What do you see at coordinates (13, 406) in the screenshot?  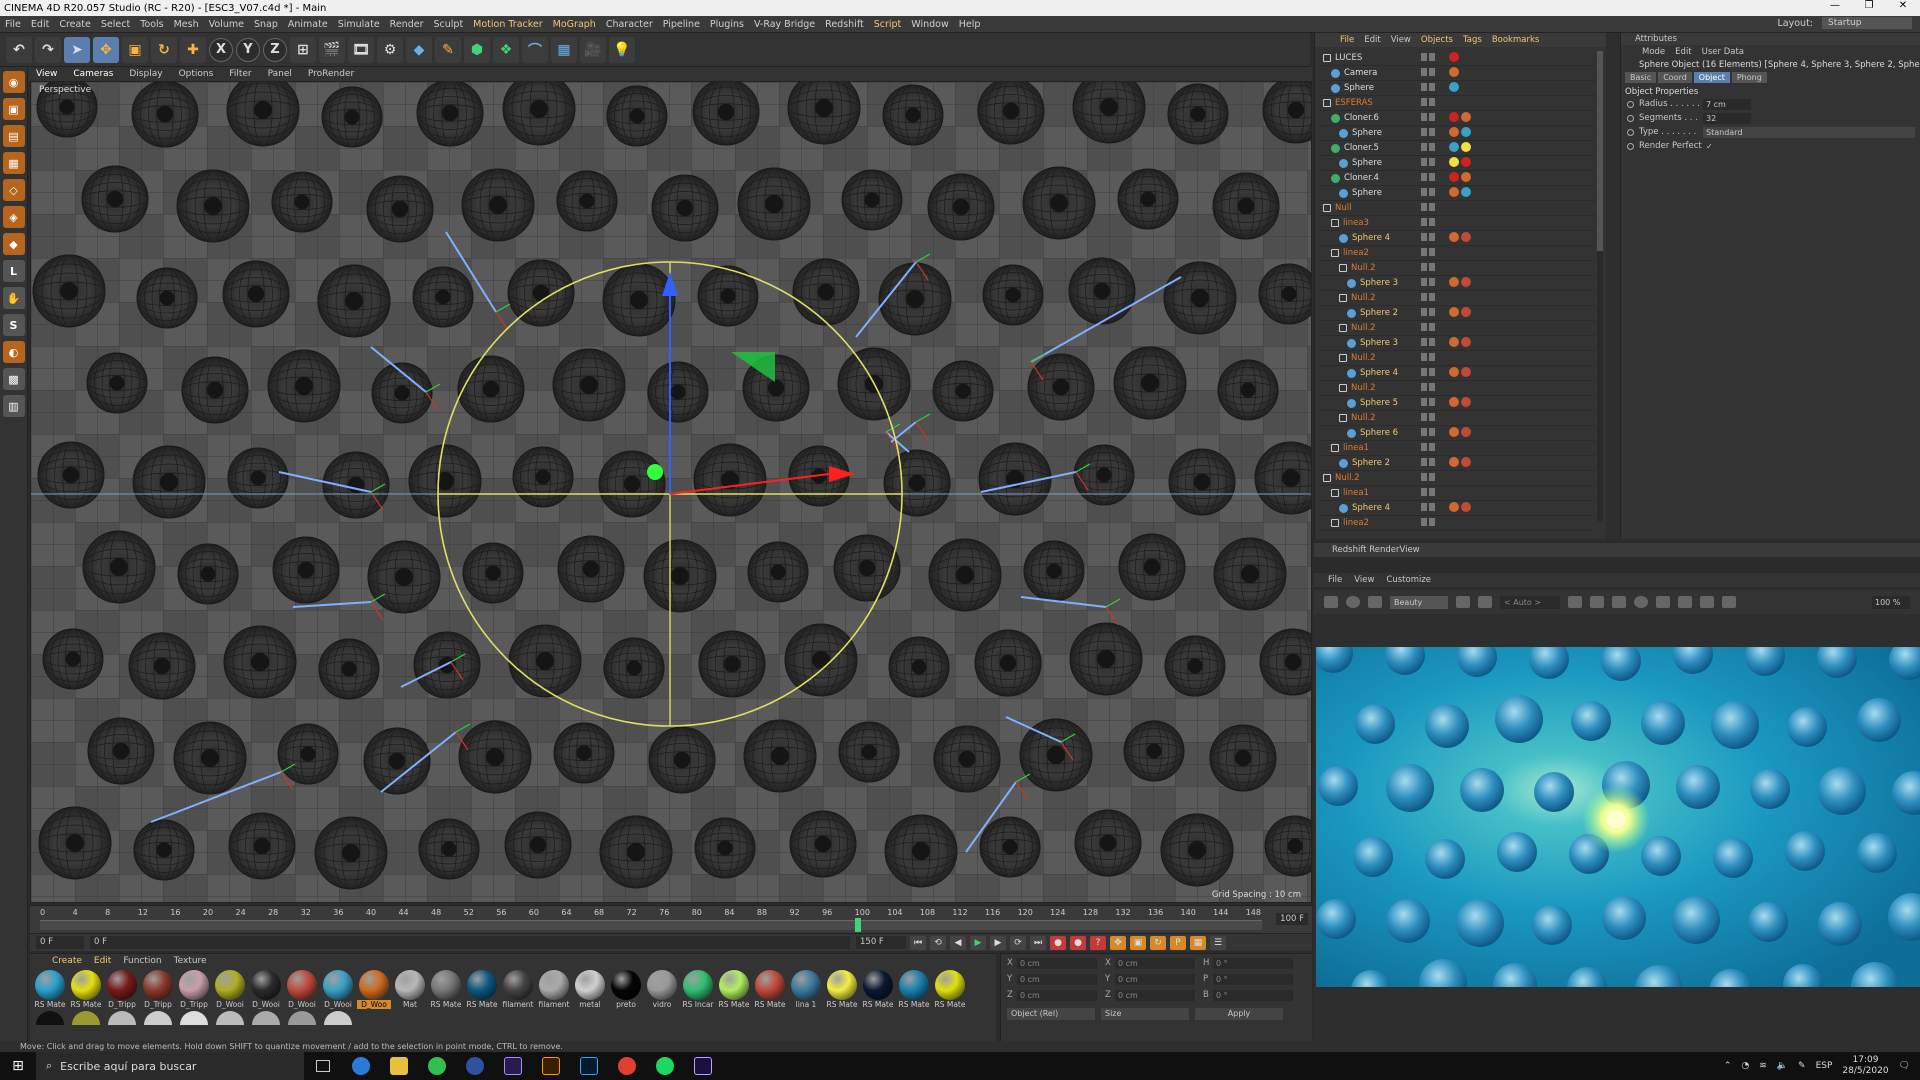 I see `planar-icon: ▥` at bounding box center [13, 406].